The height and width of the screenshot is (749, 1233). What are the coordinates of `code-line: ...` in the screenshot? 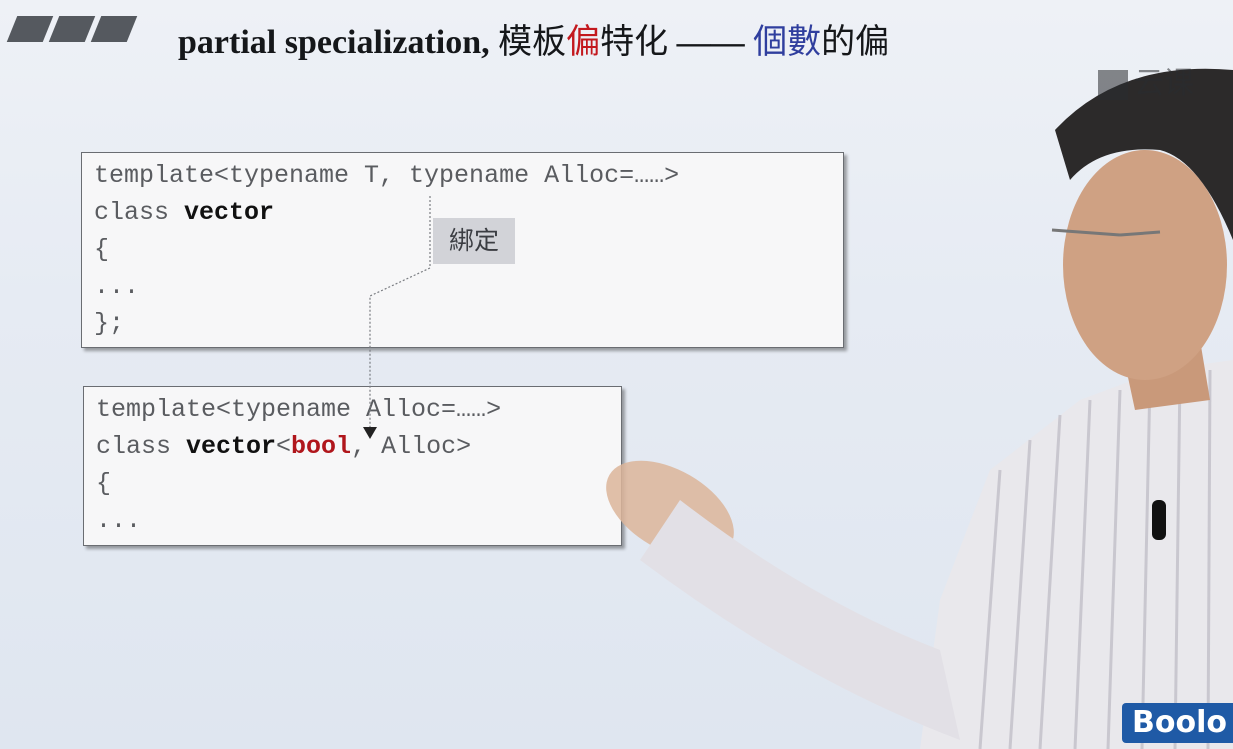 It's located at (119, 520).